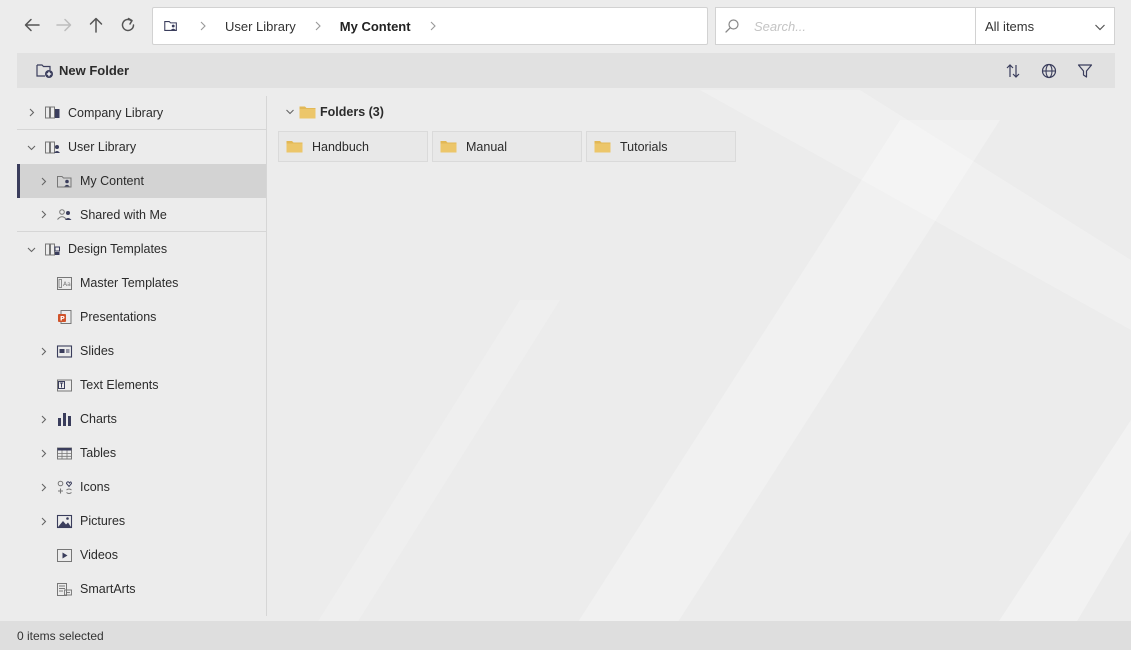 This screenshot has height=650, width=1131. What do you see at coordinates (141, 181) in the screenshot?
I see `tree-item-my-content: My Content` at bounding box center [141, 181].